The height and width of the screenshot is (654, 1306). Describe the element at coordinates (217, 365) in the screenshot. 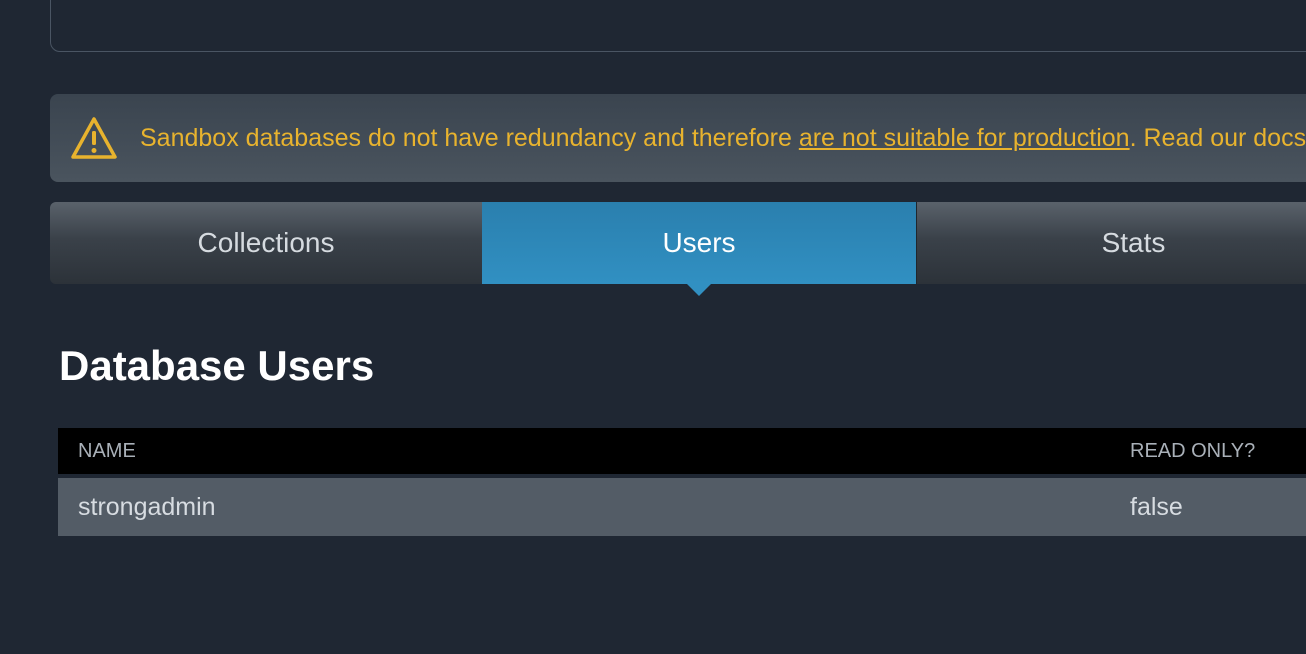

I see `page-title: Database Users` at that location.